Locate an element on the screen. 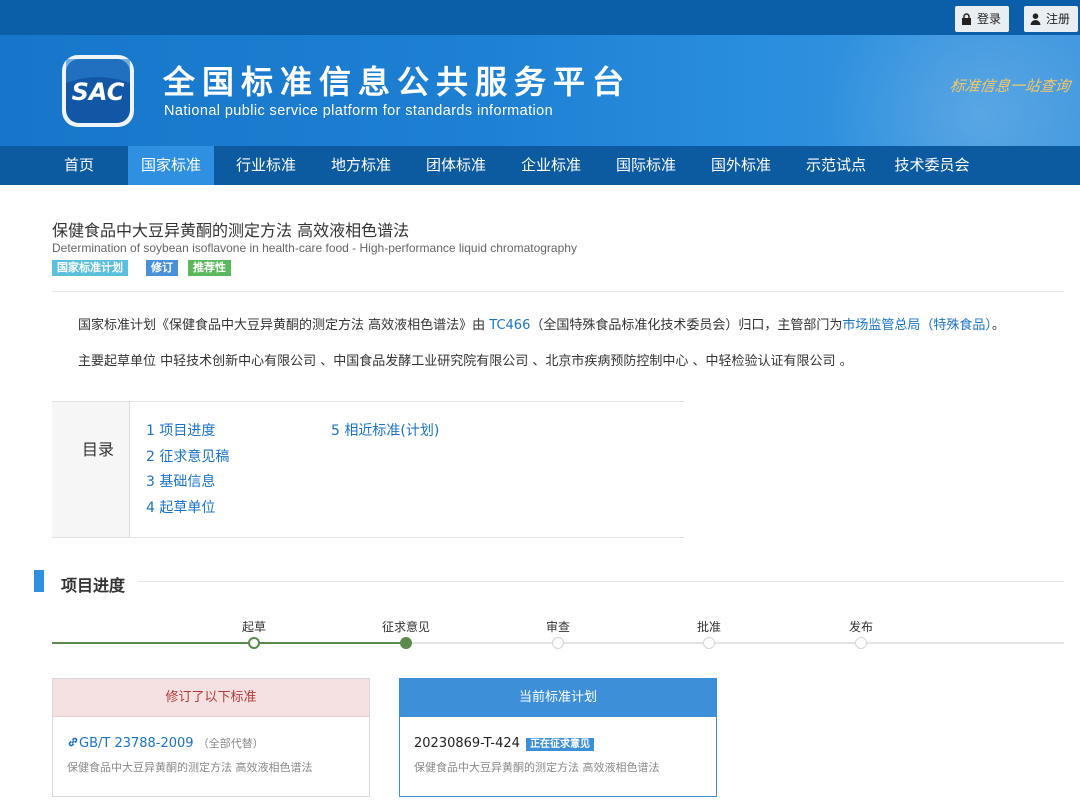 The width and height of the screenshot is (1080, 808). progress-step-label: 发布 is located at coordinates (861, 627).